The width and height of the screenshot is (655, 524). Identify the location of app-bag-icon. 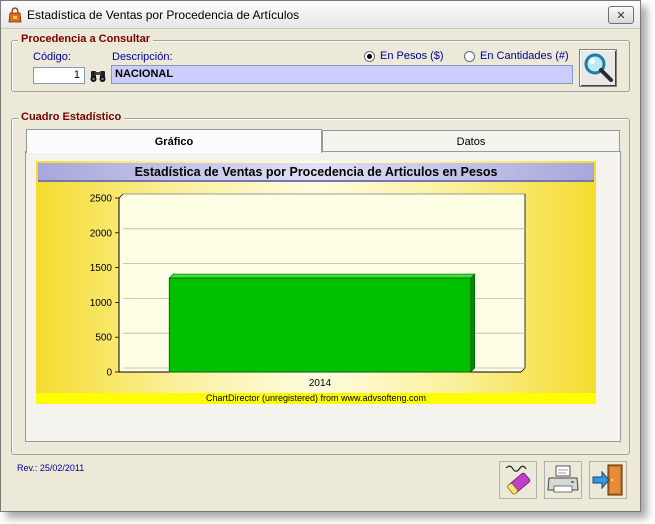
(15, 15).